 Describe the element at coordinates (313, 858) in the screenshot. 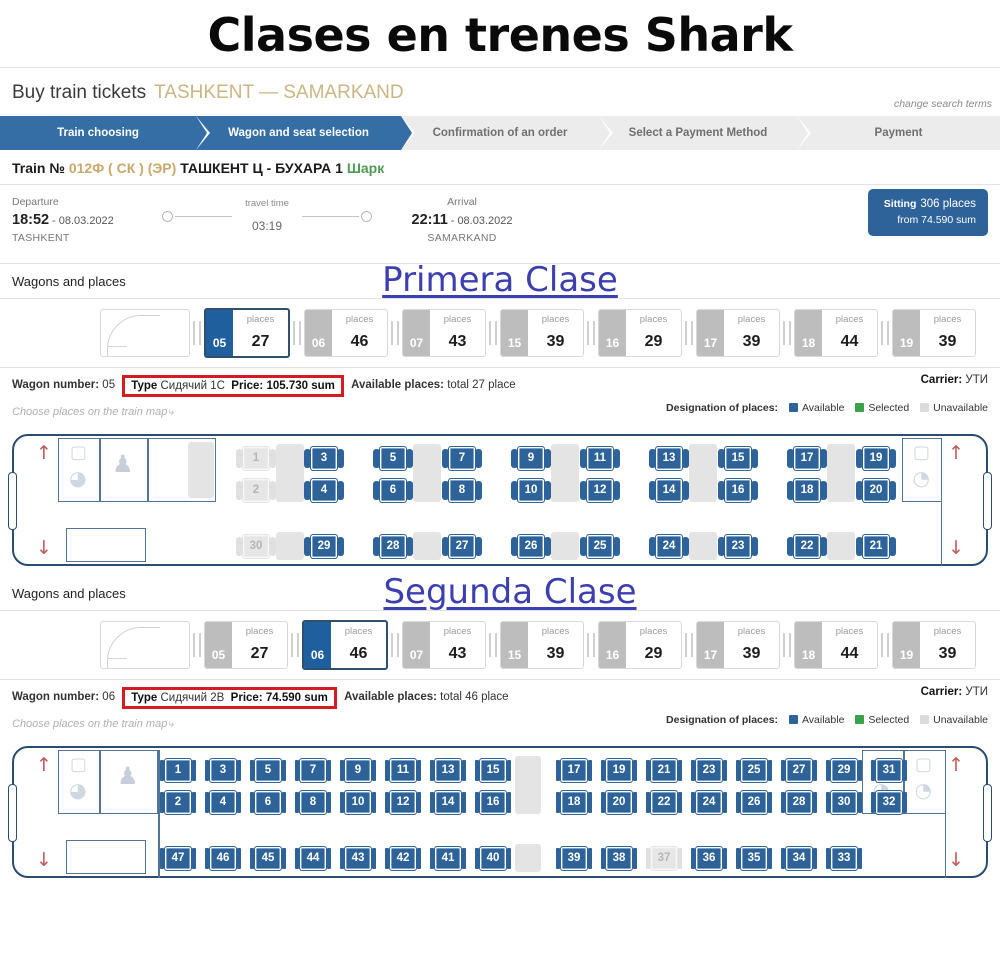

I see `seat-44: 44` at that location.